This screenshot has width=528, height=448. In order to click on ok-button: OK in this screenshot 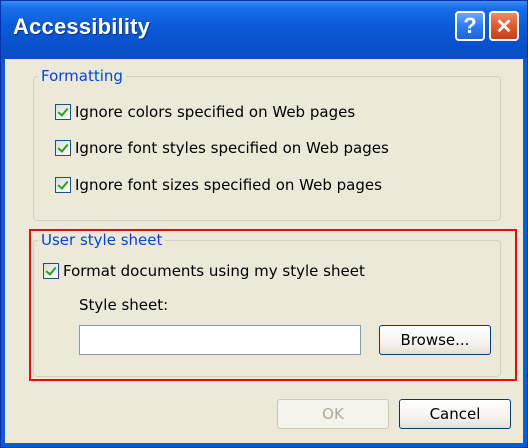, I will do `click(333, 414)`.